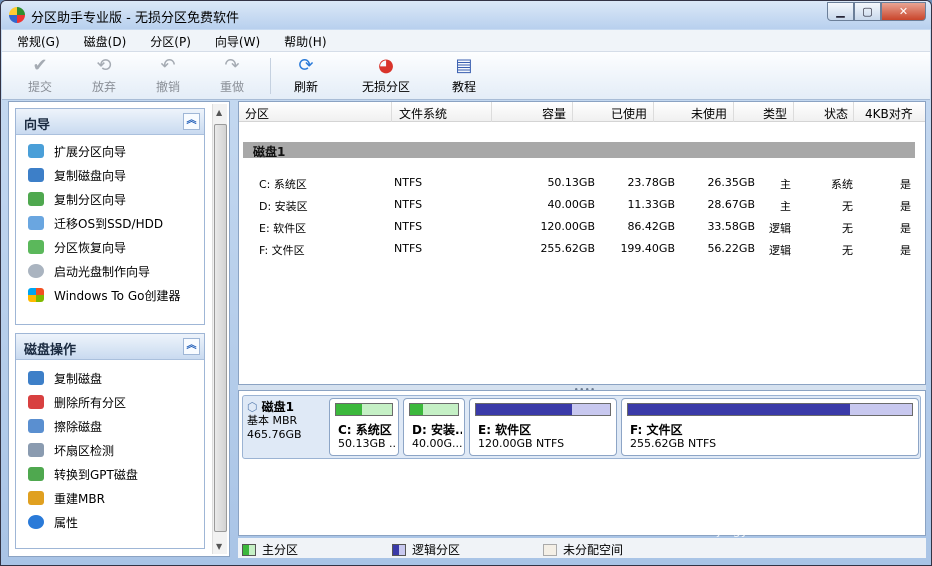  Describe the element at coordinates (232, 87) in the screenshot. I see `redo-label: 重做` at that location.